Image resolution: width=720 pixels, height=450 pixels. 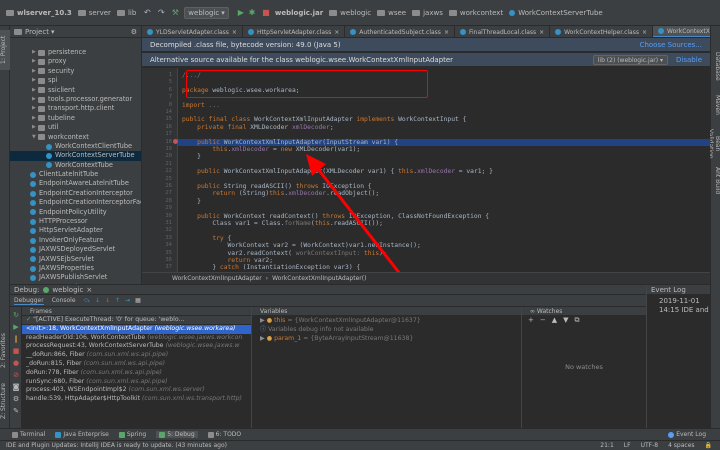 I want to click on breadcrumb-method: WorkContextXmlInputAdapter(), so click(x=319, y=278).